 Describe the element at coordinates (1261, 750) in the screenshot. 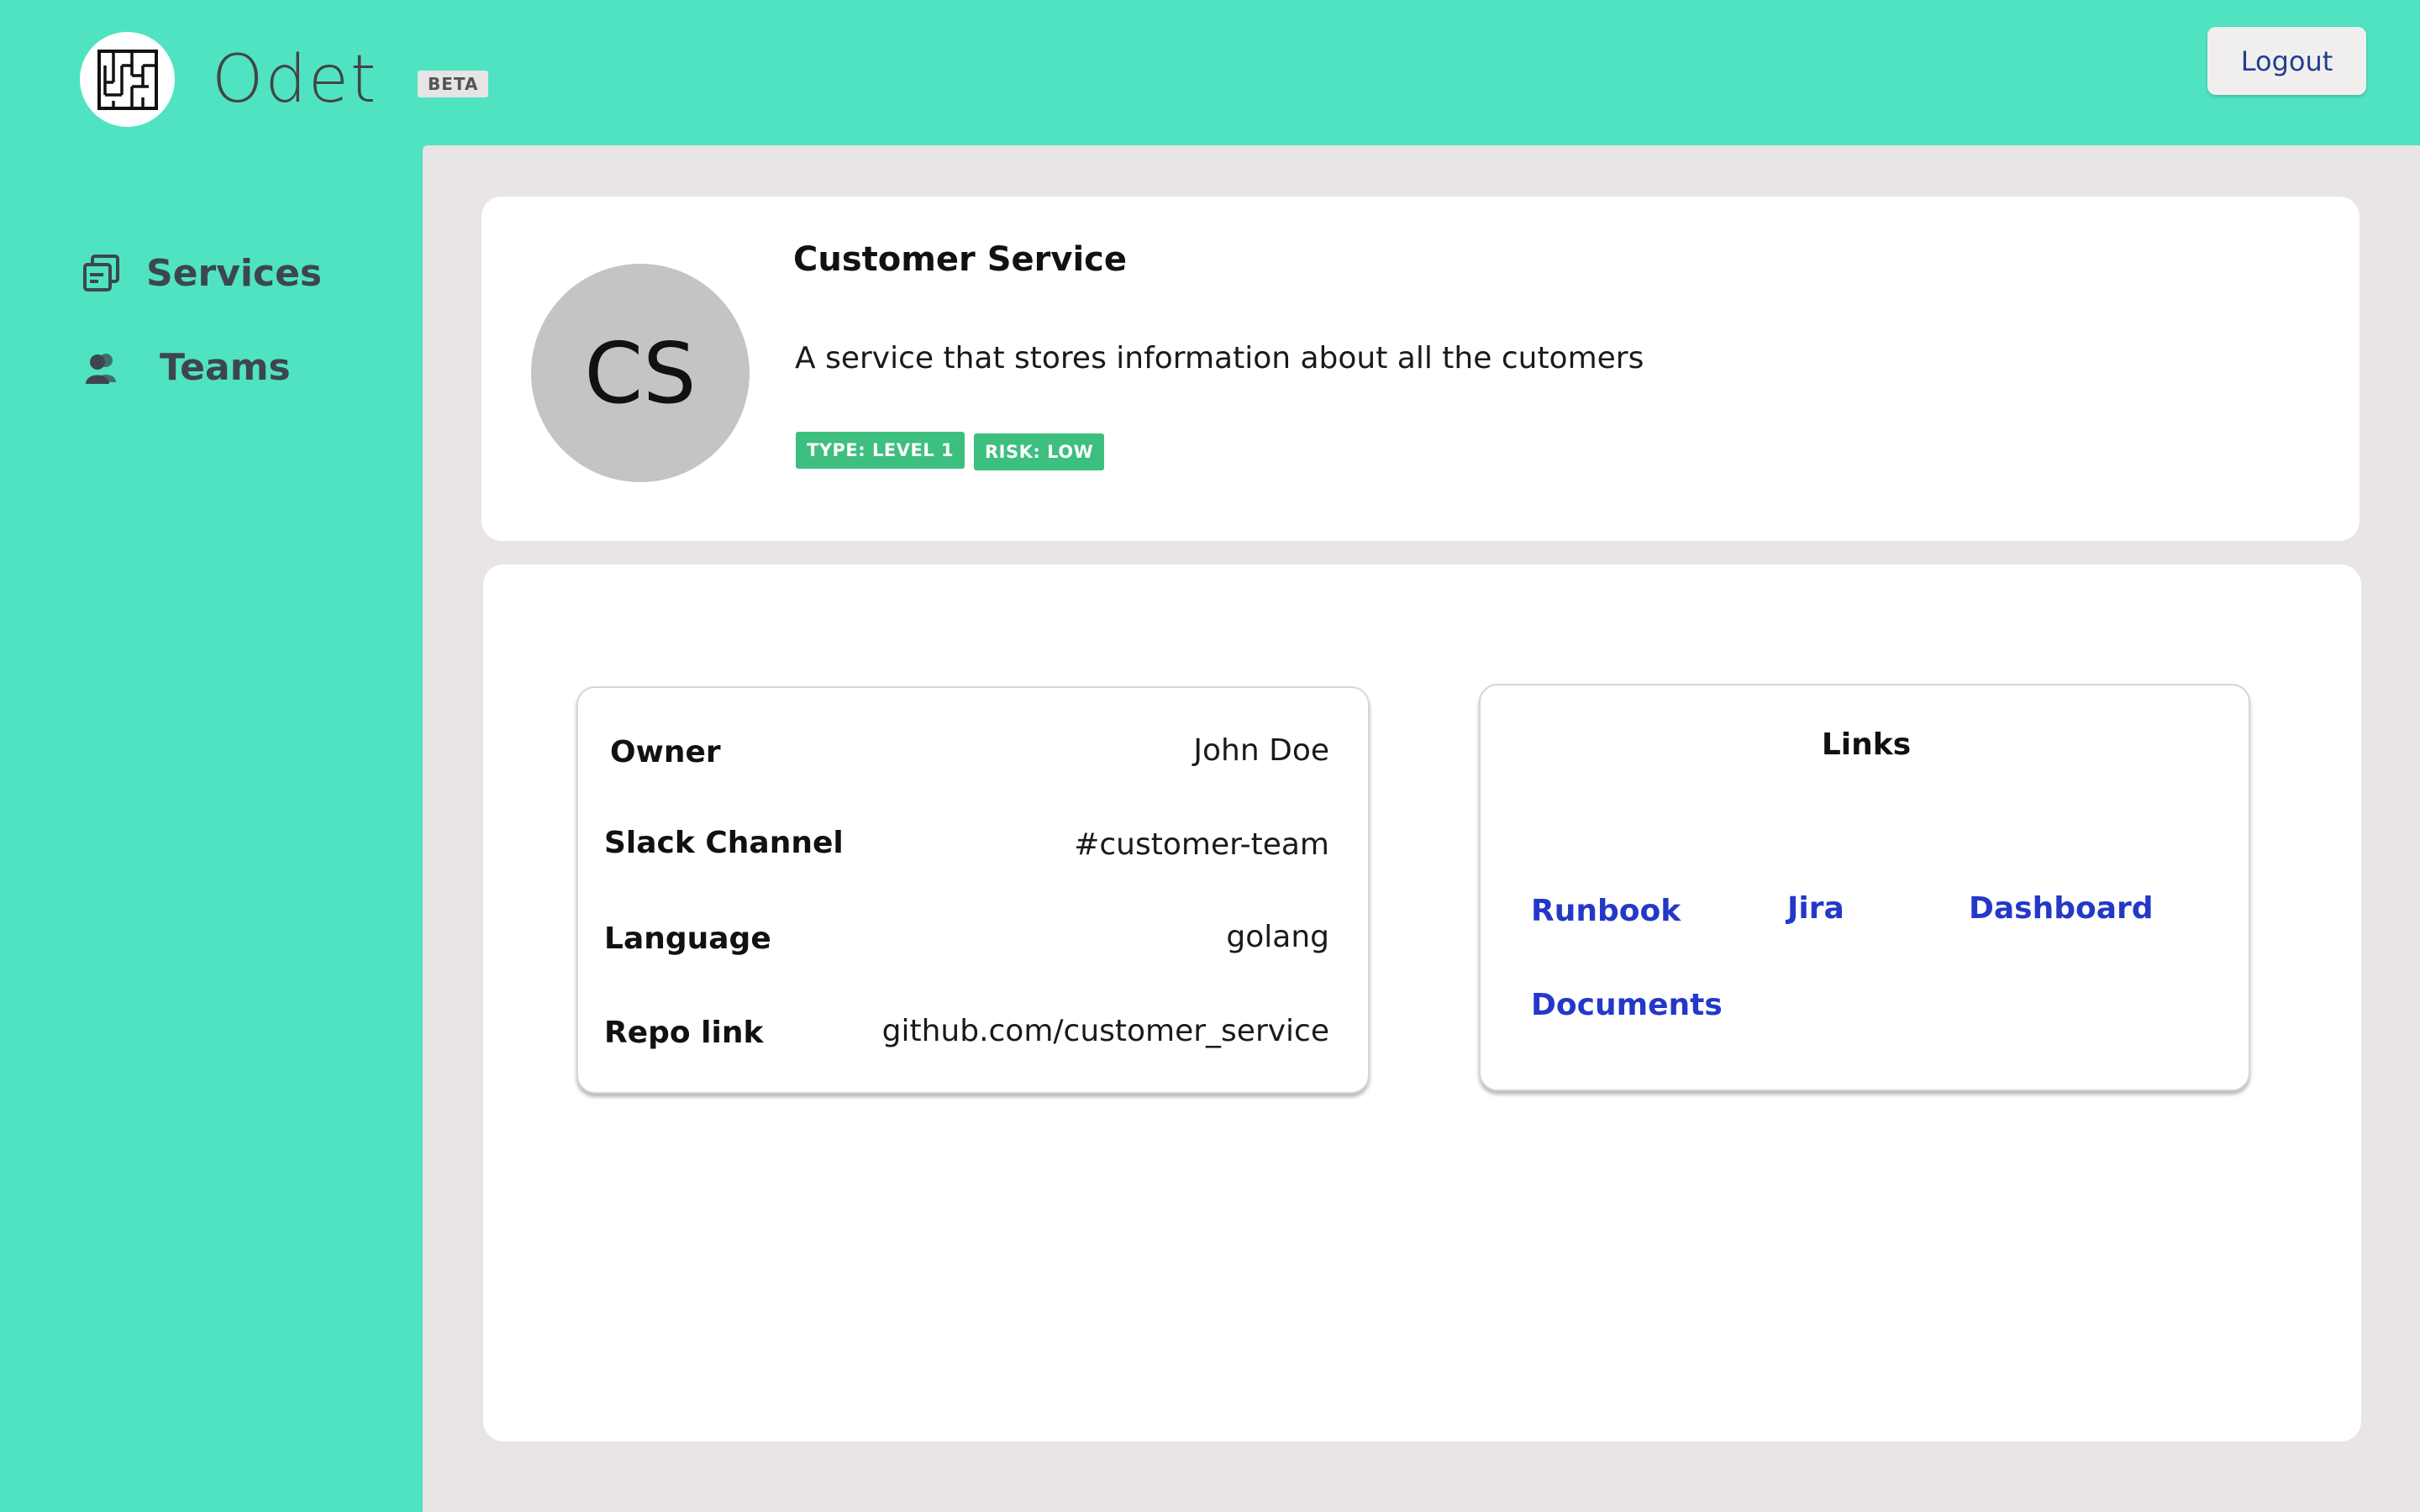

I see `detail-value: John Doe` at that location.